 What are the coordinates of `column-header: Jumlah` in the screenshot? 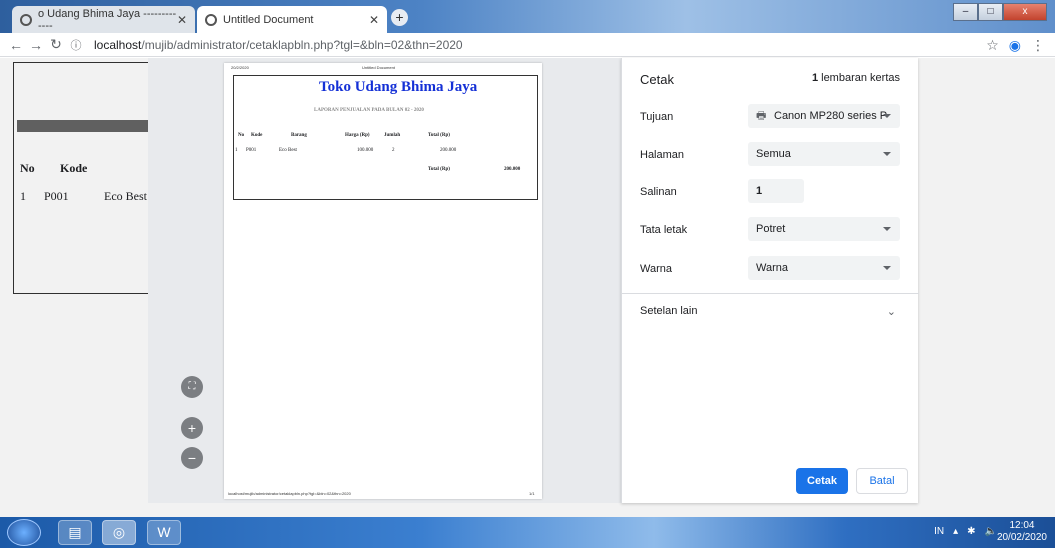 It's located at (392, 135).